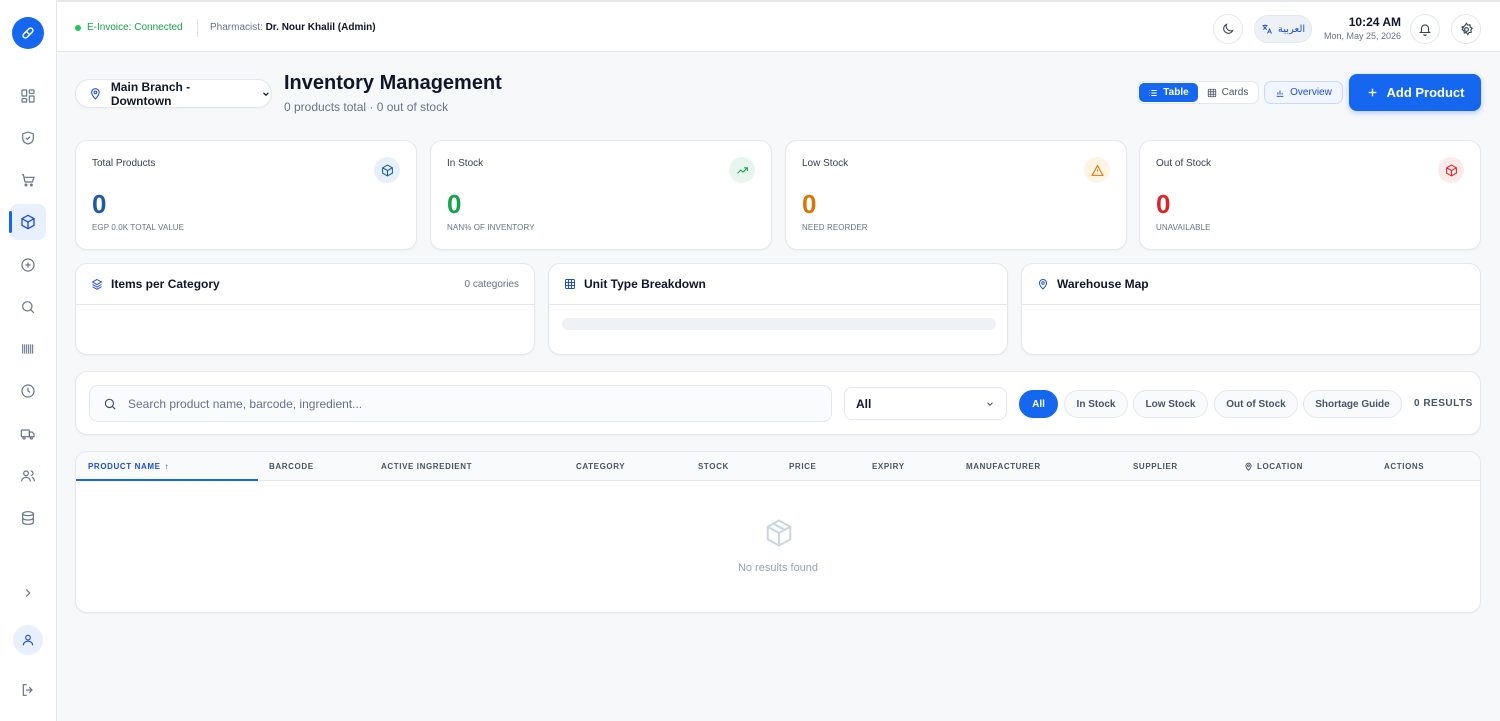  What do you see at coordinates (28, 180) in the screenshot?
I see `sidebar-item-sales` at bounding box center [28, 180].